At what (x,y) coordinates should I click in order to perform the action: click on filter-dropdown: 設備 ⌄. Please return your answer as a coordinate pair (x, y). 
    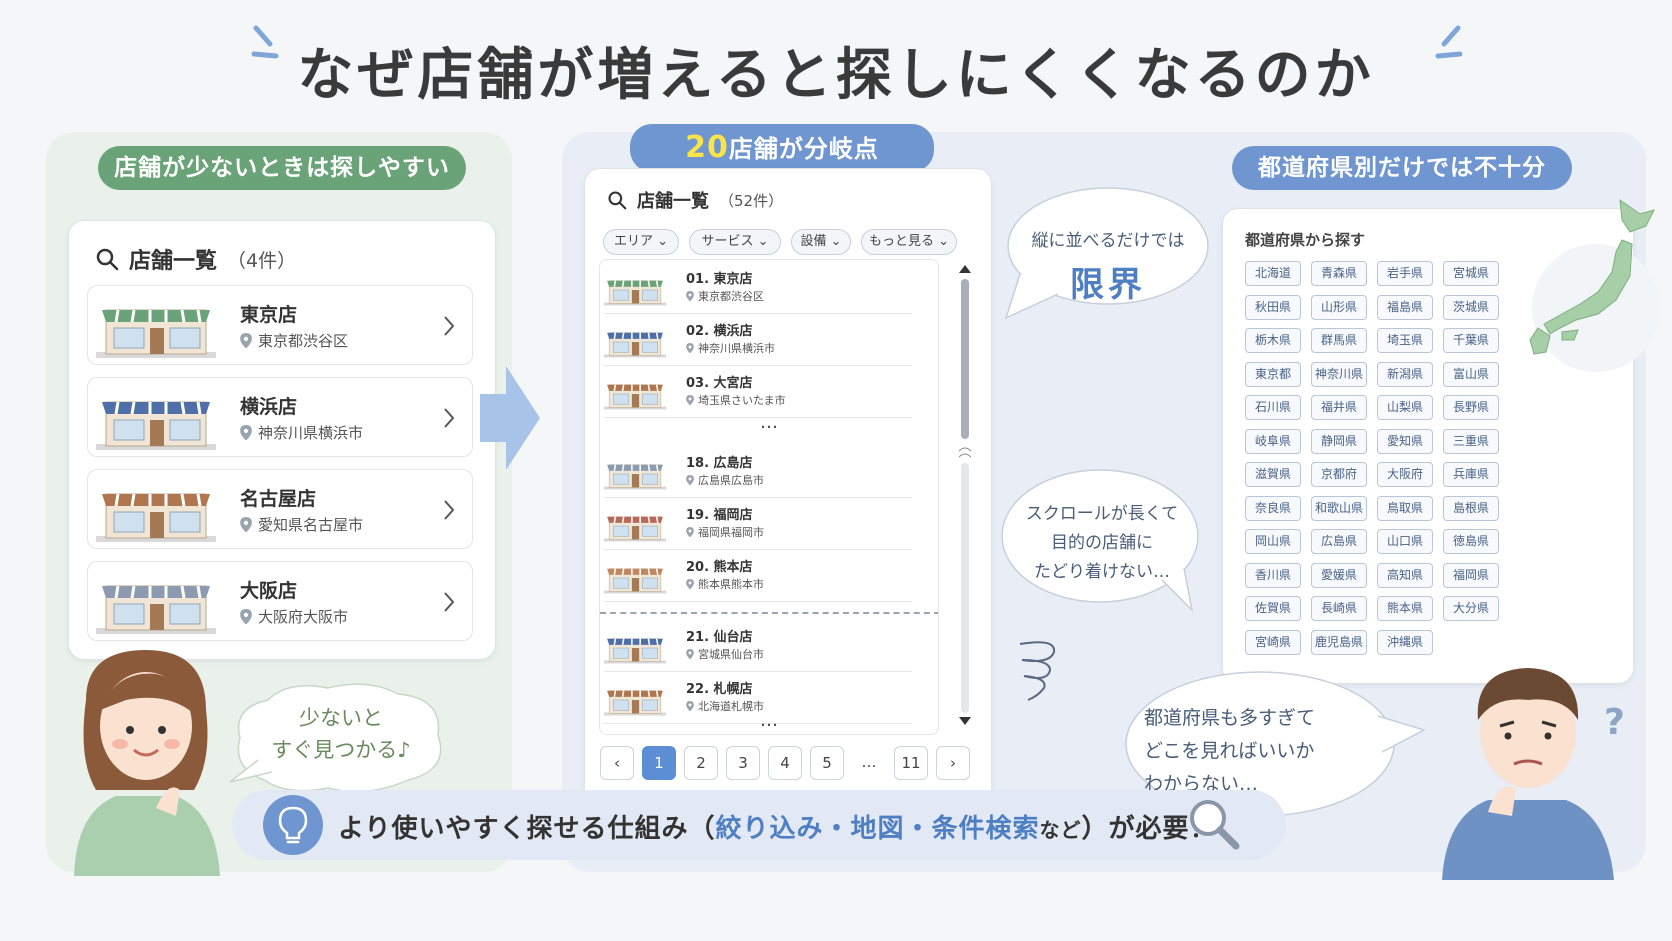
    Looking at the image, I should click on (821, 242).